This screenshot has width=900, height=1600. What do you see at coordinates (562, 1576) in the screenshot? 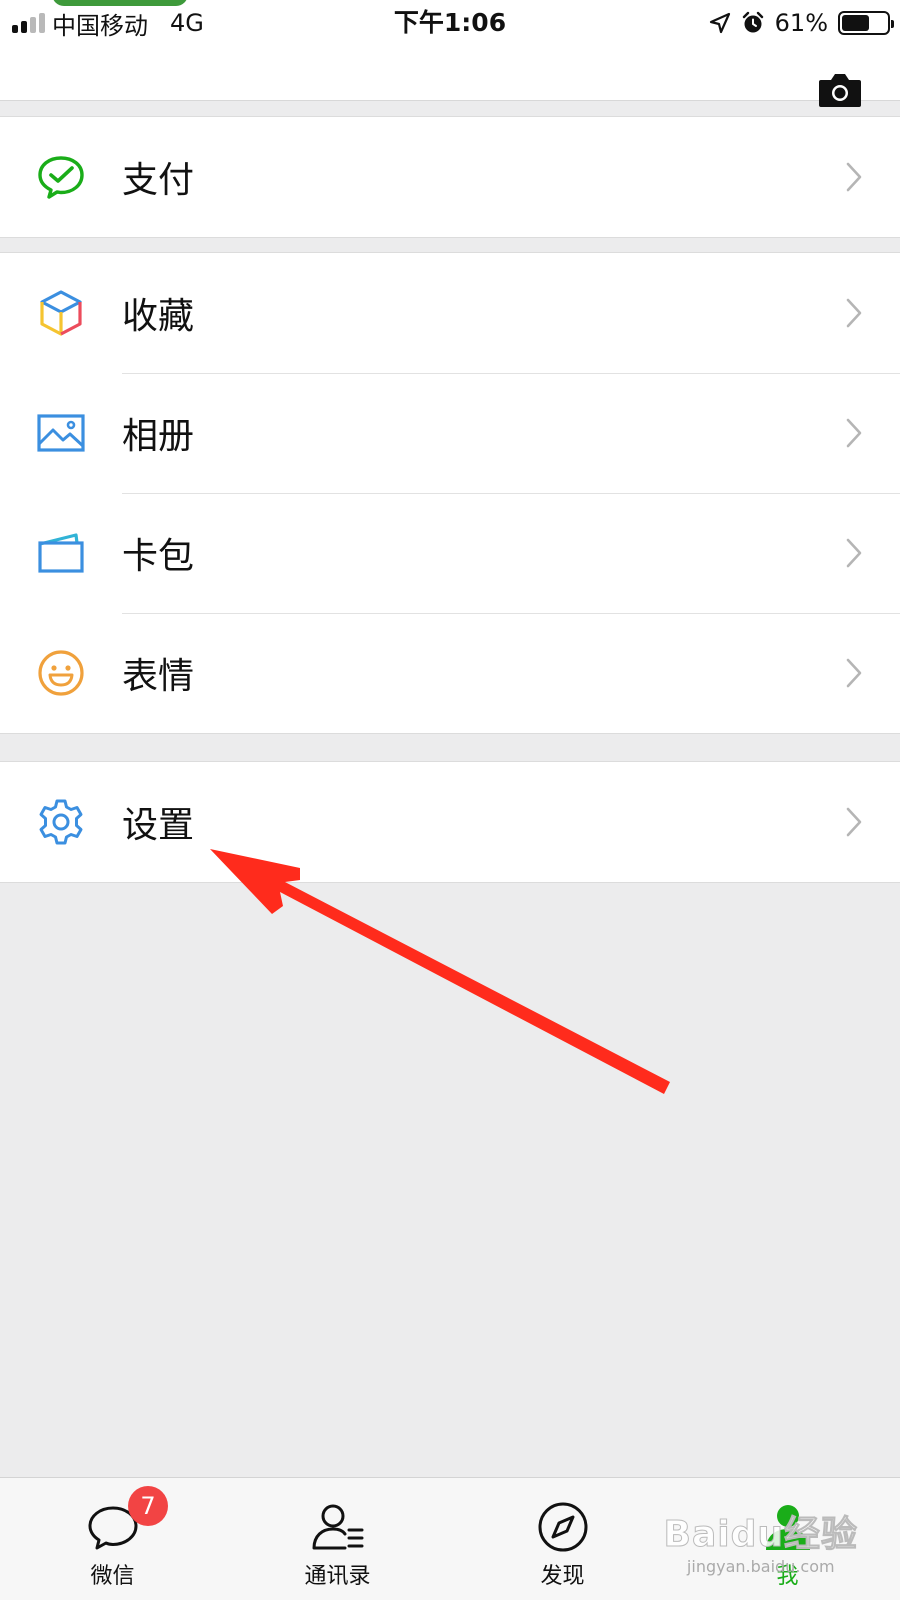
I see `tab-label-discover: 发现` at bounding box center [562, 1576].